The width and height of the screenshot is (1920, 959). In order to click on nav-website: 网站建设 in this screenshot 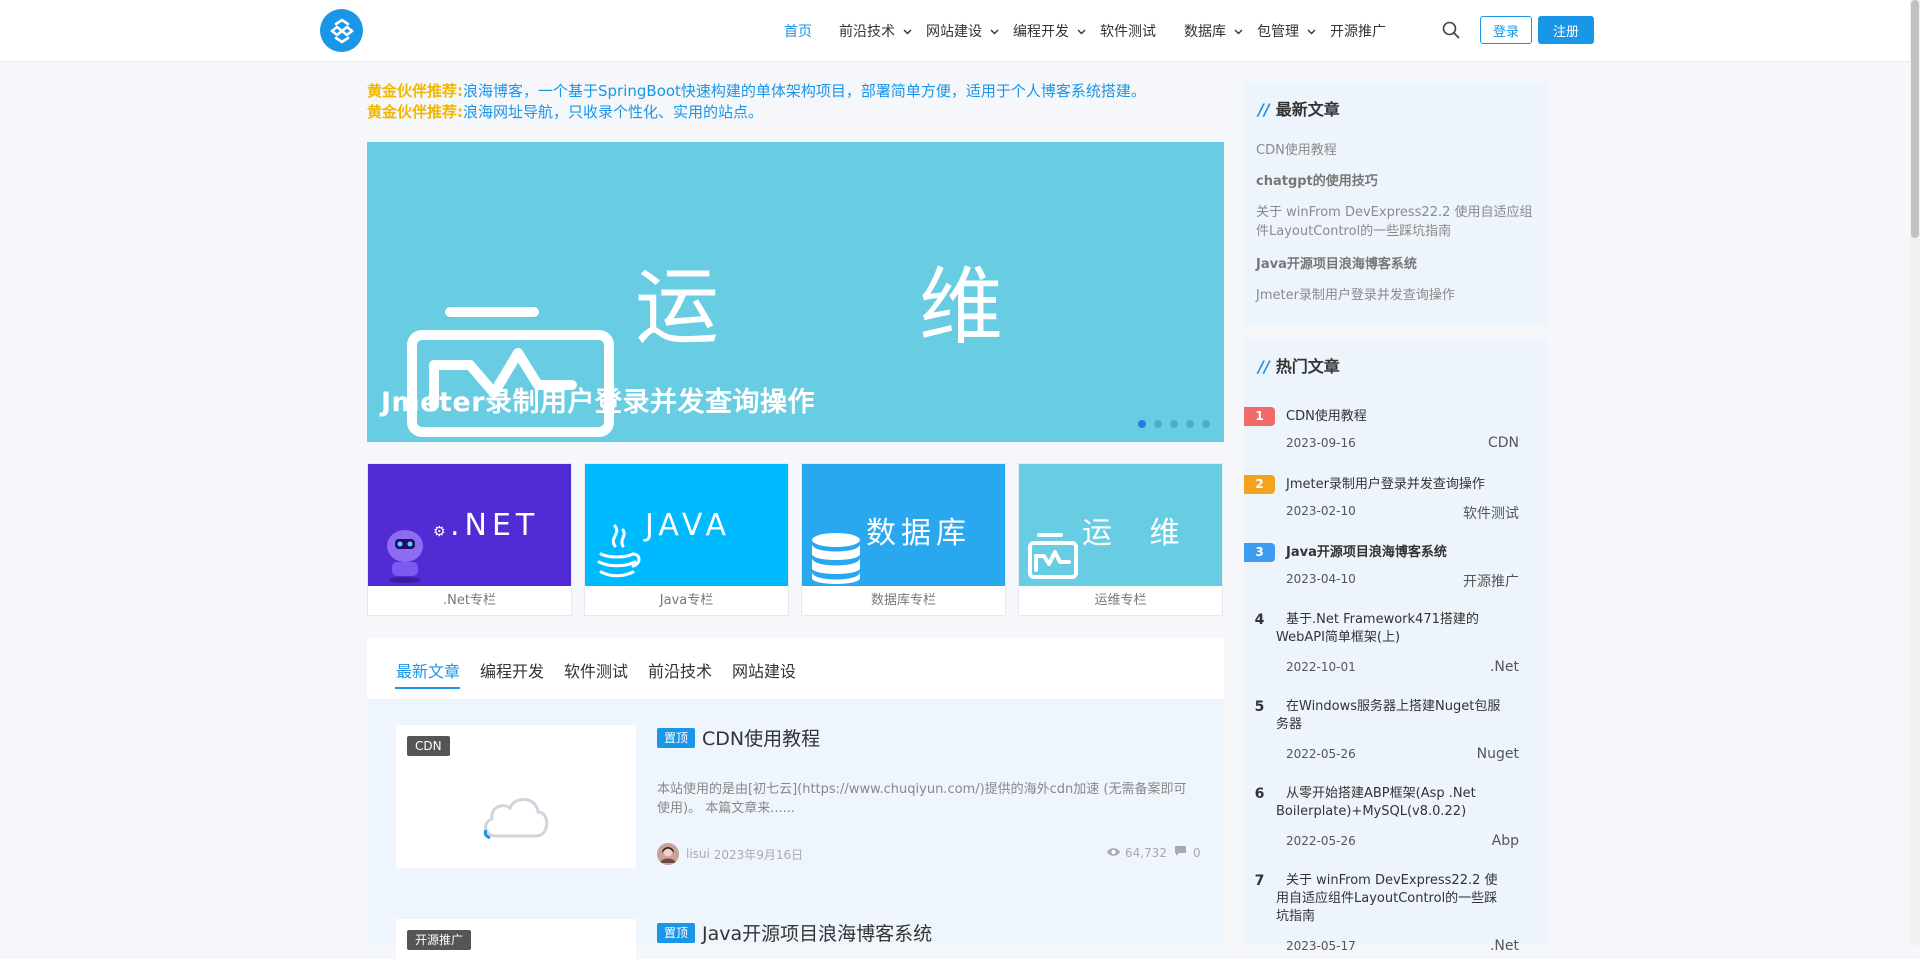, I will do `click(962, 31)`.